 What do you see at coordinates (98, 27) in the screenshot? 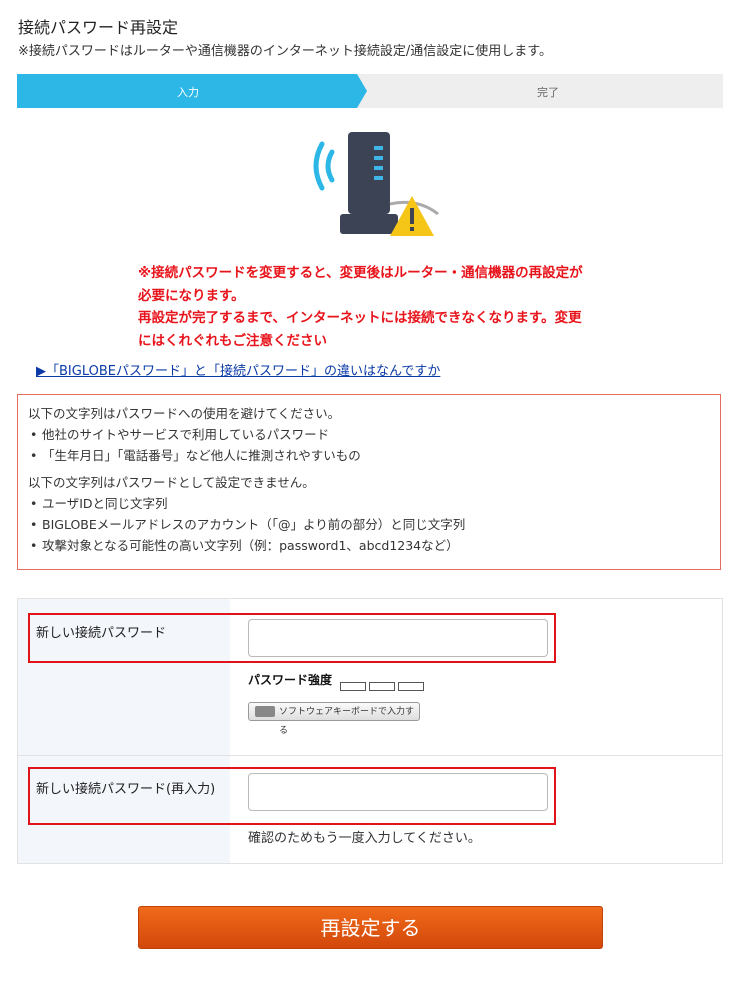
I see `page-title: 接続パスワード再設定` at bounding box center [98, 27].